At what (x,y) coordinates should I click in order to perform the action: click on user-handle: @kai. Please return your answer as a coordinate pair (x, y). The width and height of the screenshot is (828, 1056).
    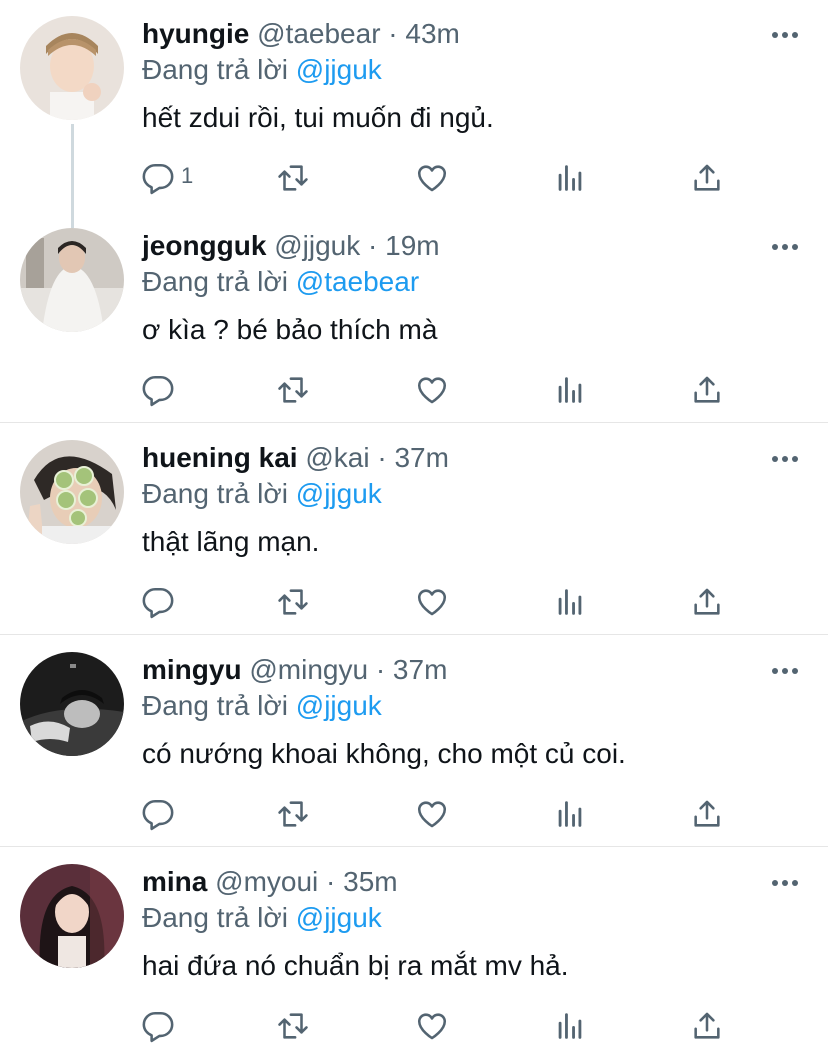
    Looking at the image, I should click on (337, 457).